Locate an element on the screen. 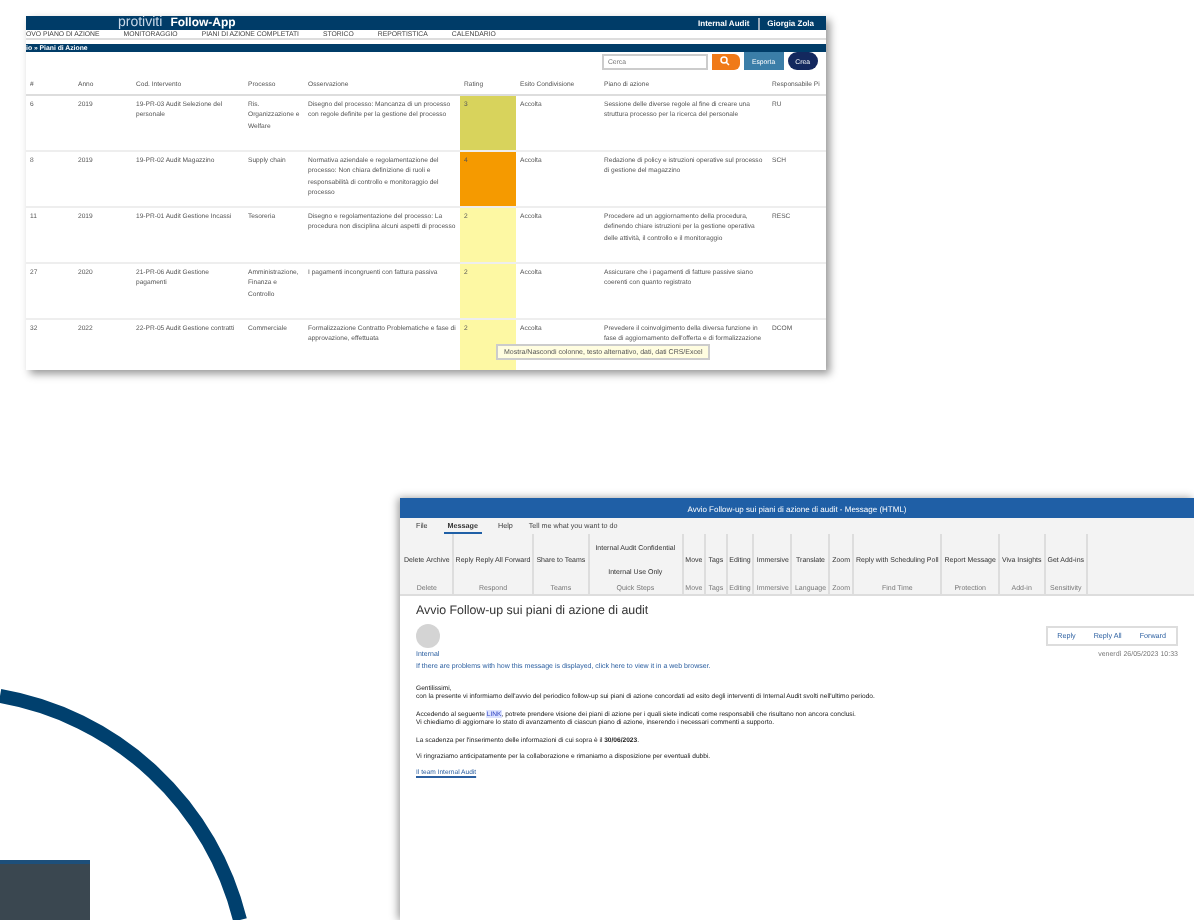  screenshot-thumbnail is located at coordinates (45, 890).